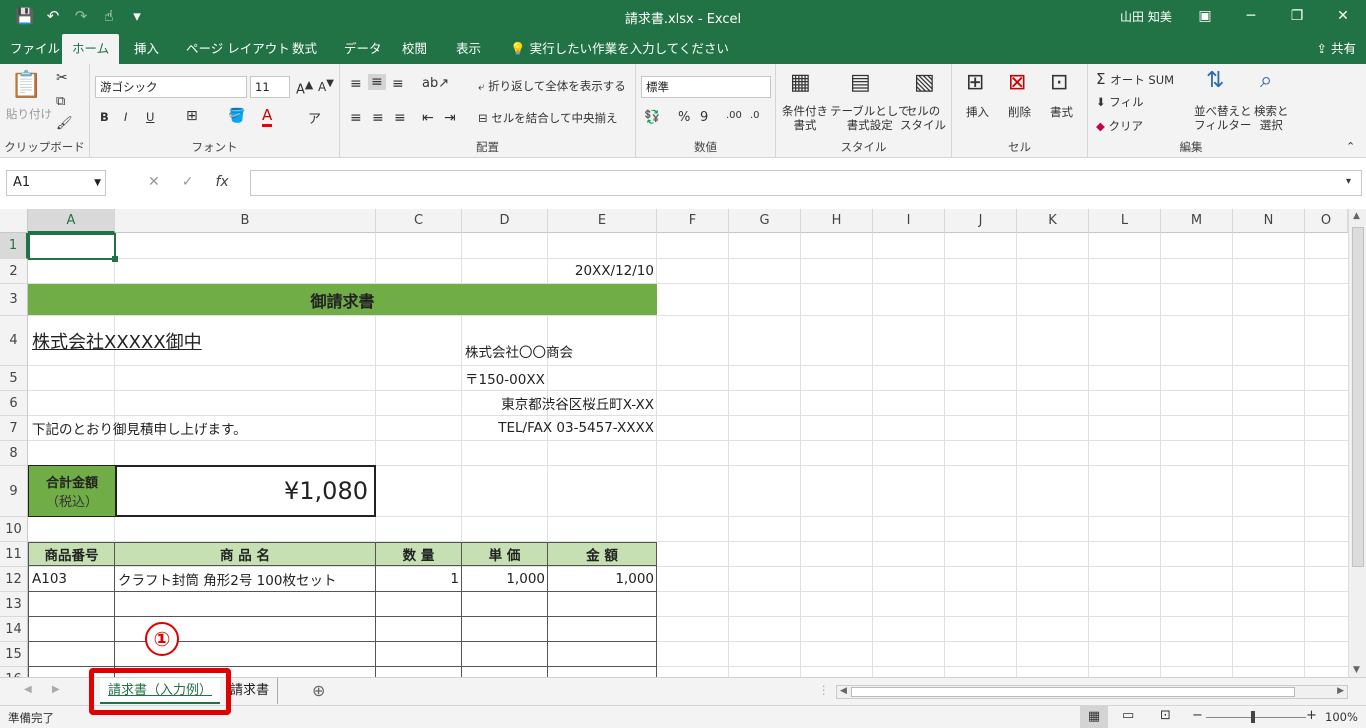 The width and height of the screenshot is (1366, 728). I want to click on fill-button: ⬇ フィル, so click(1120, 102).